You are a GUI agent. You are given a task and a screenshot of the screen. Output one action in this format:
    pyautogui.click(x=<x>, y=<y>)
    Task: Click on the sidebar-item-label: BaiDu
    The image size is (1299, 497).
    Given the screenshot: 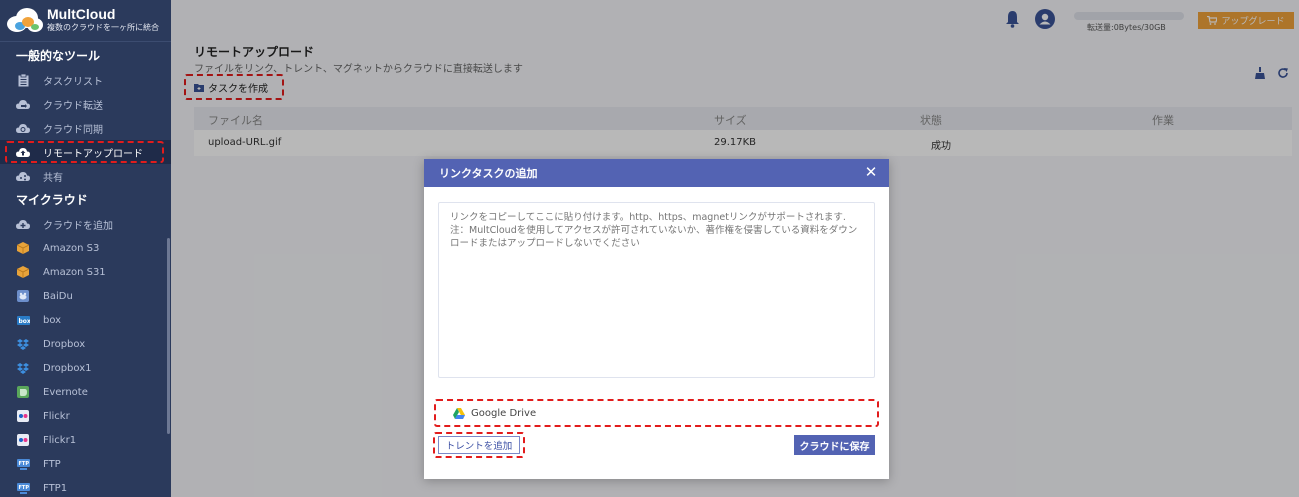 What is the action you would take?
    pyautogui.click(x=58, y=296)
    